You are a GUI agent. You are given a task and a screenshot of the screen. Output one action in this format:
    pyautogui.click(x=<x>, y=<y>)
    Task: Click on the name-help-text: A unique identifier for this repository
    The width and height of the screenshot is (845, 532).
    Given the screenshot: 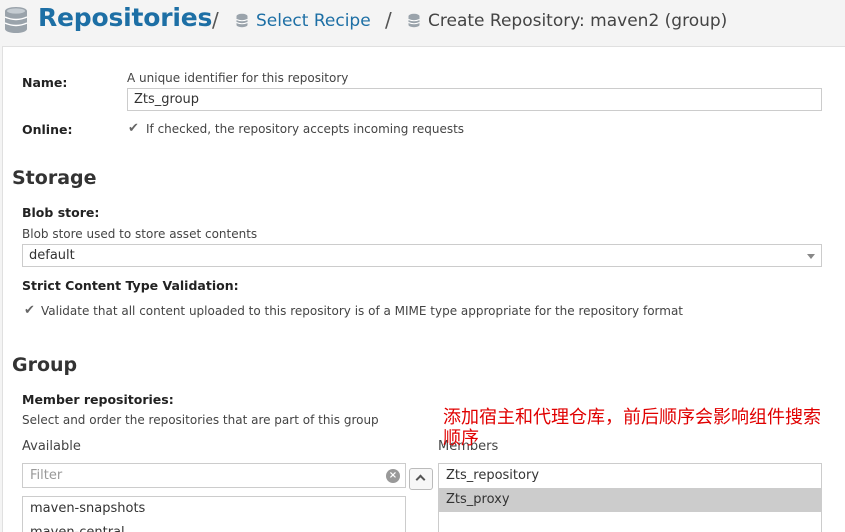 What is the action you would take?
    pyautogui.click(x=238, y=78)
    